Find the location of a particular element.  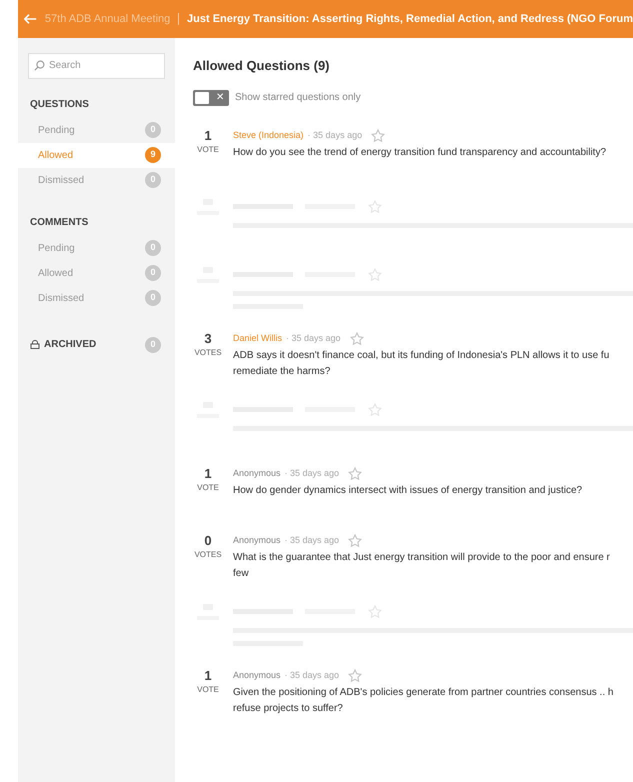

vote-count: 3 is located at coordinates (208, 338).